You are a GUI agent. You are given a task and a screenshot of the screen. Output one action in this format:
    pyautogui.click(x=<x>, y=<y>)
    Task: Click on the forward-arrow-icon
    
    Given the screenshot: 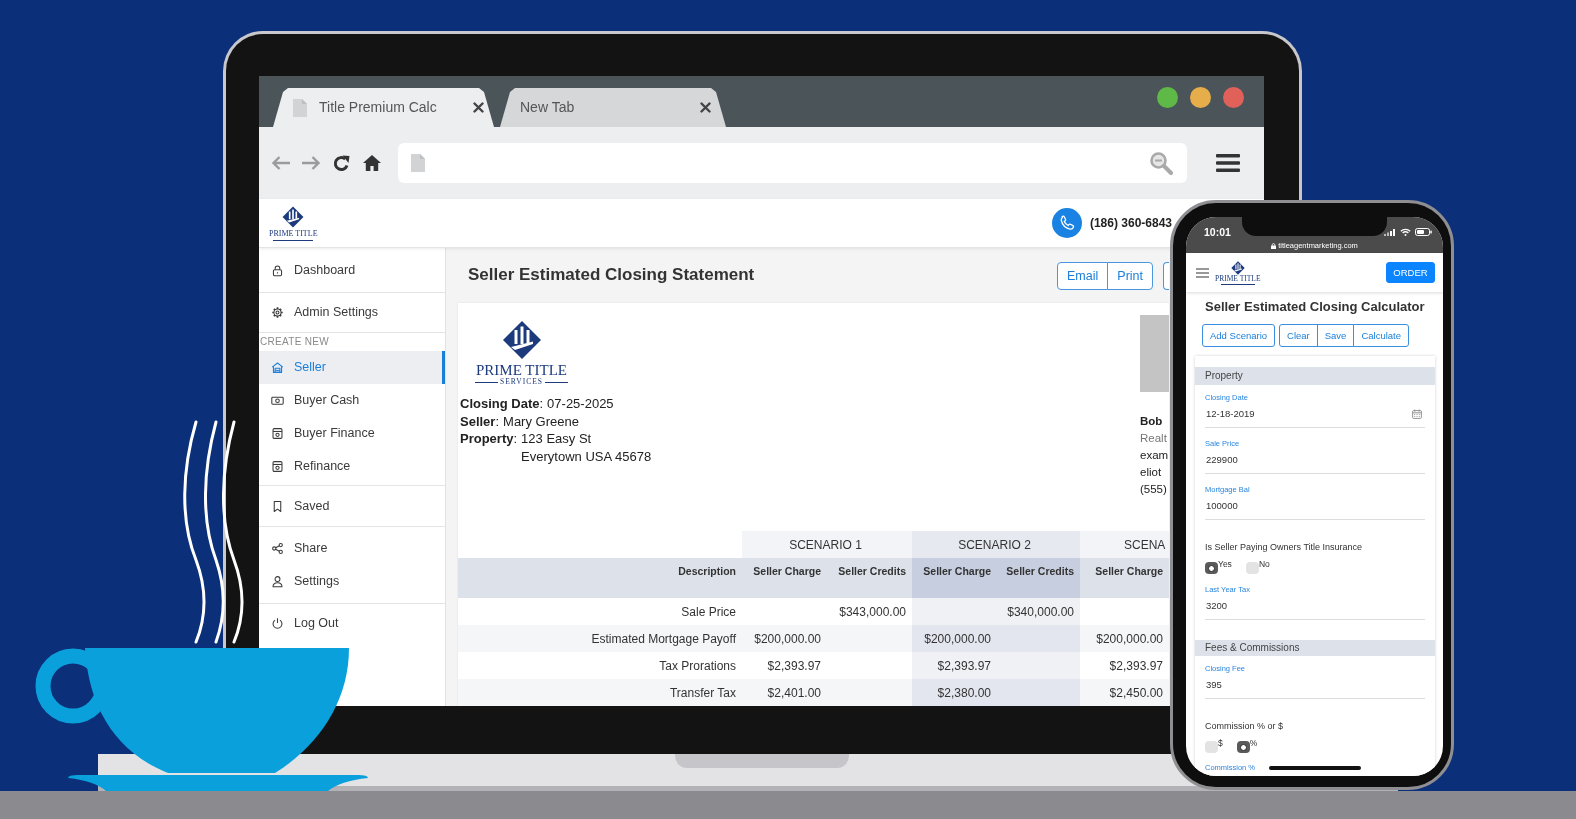 What is the action you would take?
    pyautogui.click(x=311, y=163)
    